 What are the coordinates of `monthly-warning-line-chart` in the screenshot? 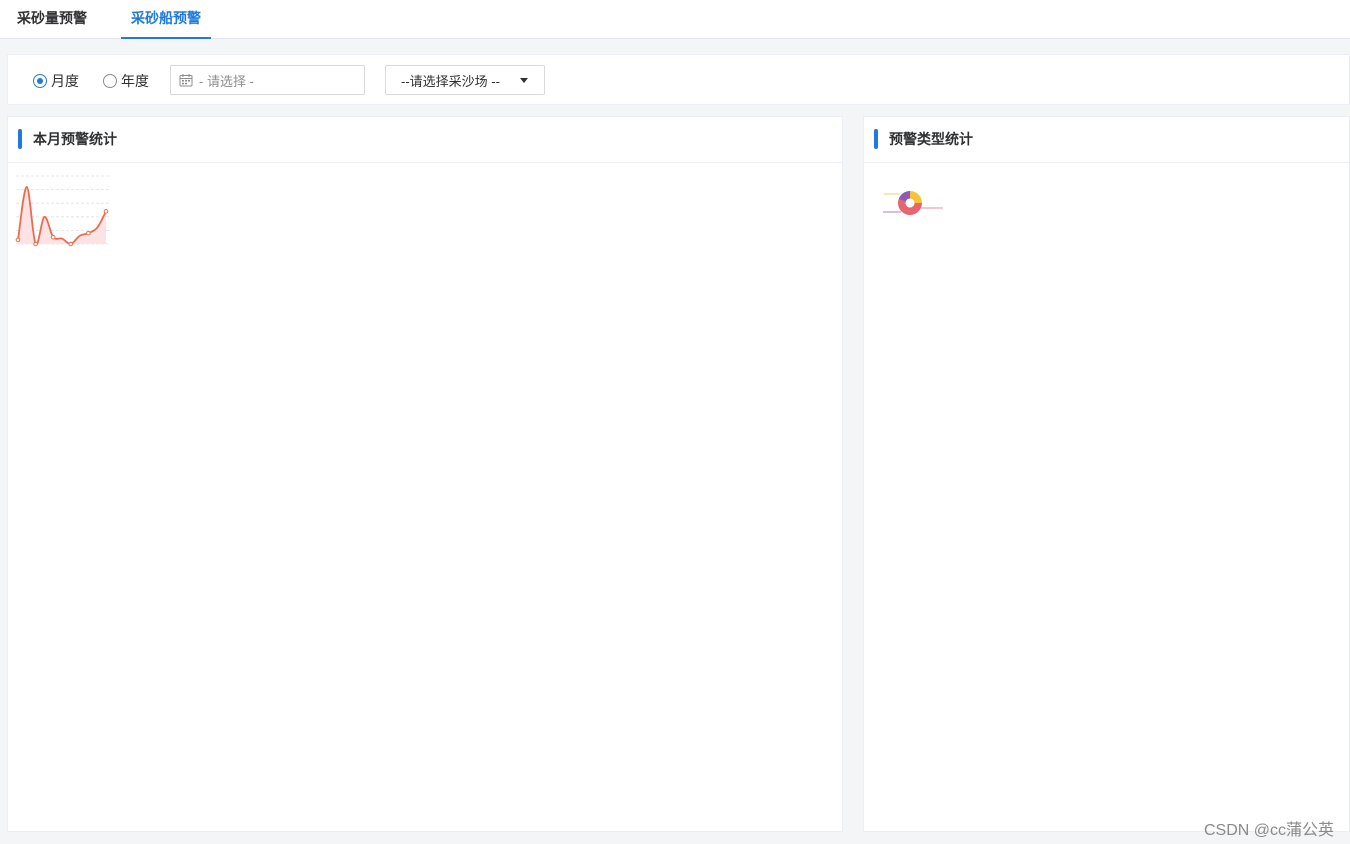 It's located at (62, 211).